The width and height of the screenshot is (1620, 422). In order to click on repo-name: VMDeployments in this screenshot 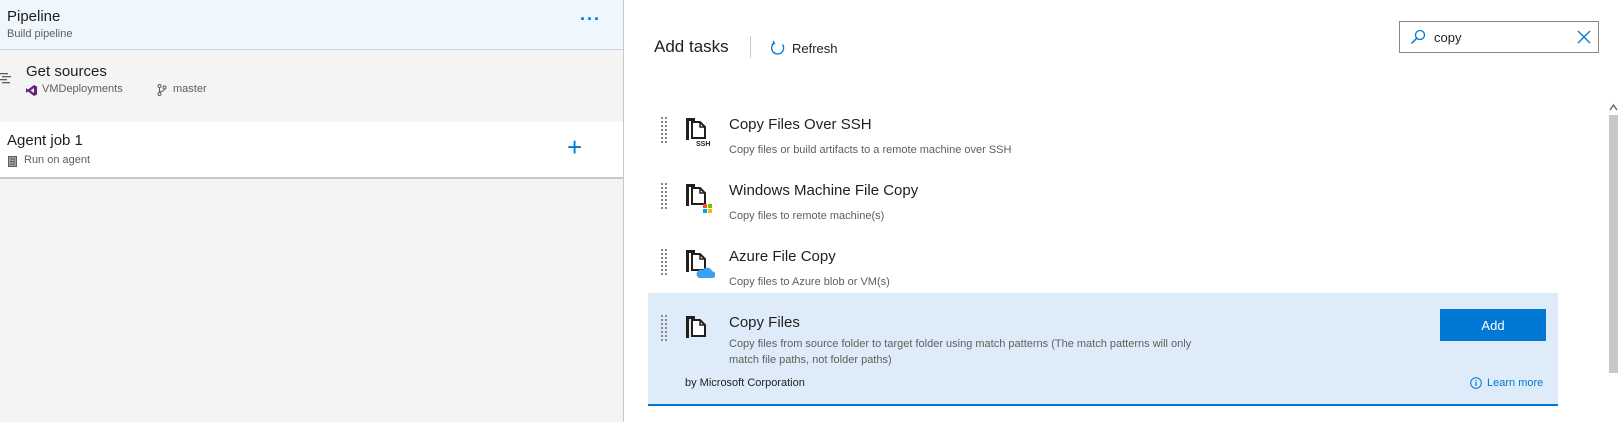, I will do `click(82, 89)`.